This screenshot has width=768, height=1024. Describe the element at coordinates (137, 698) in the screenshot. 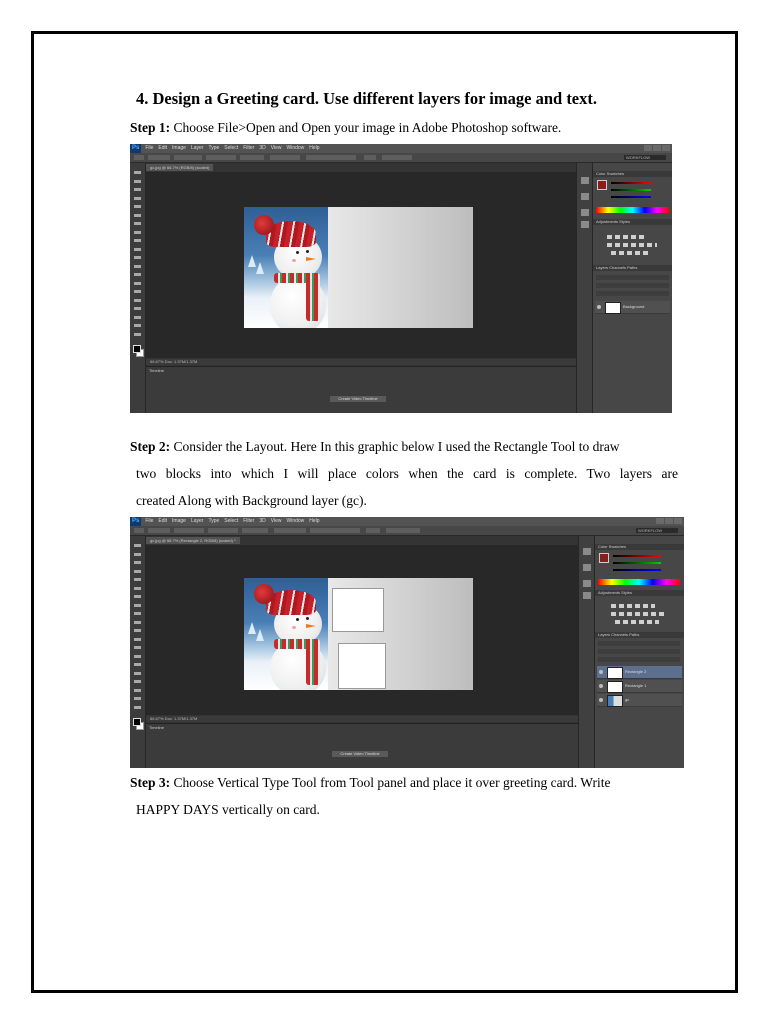

I see `hand-tool-icon` at that location.